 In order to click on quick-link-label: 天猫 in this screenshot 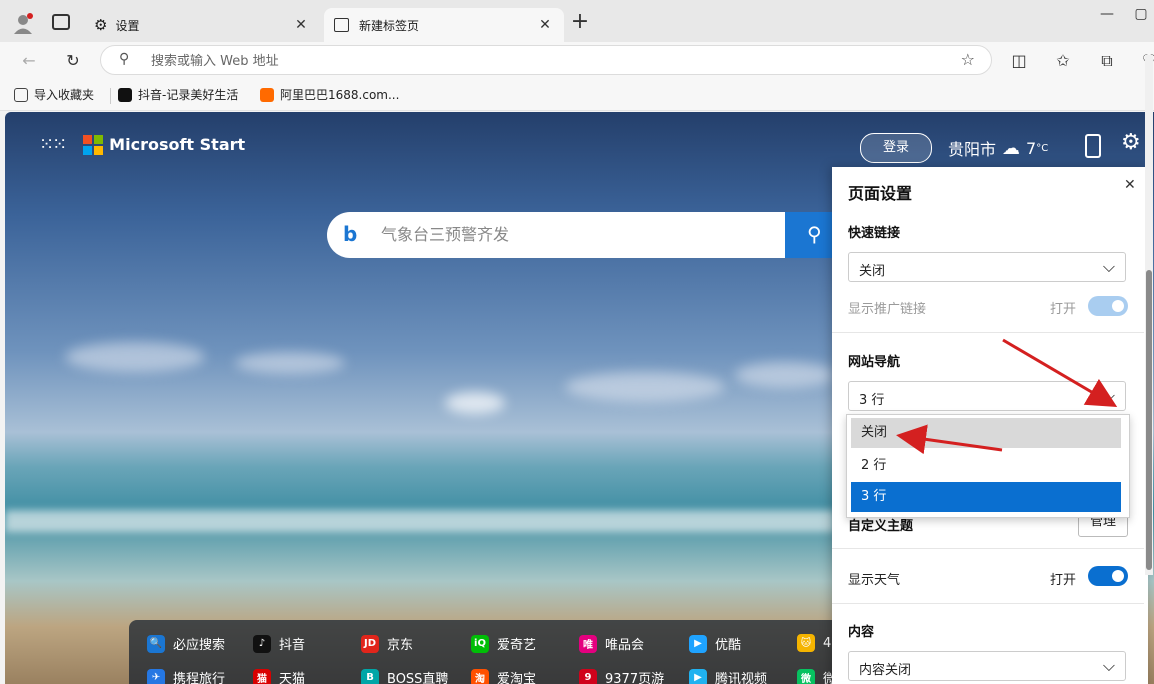, I will do `click(292, 678)`.